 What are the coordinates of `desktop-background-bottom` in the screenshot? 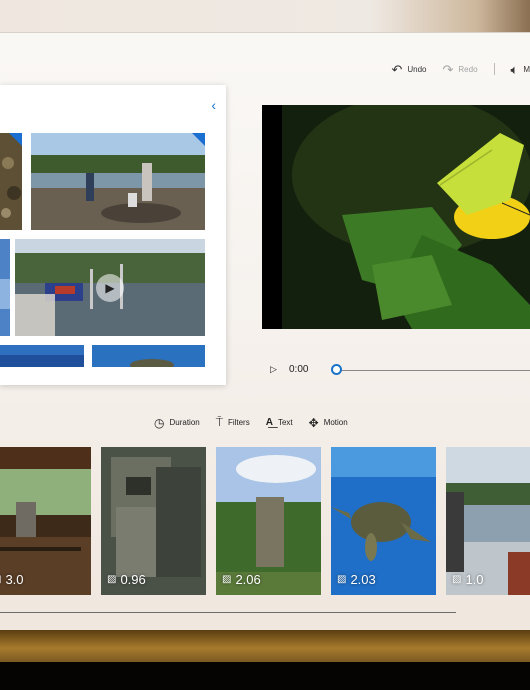 It's located at (265, 660).